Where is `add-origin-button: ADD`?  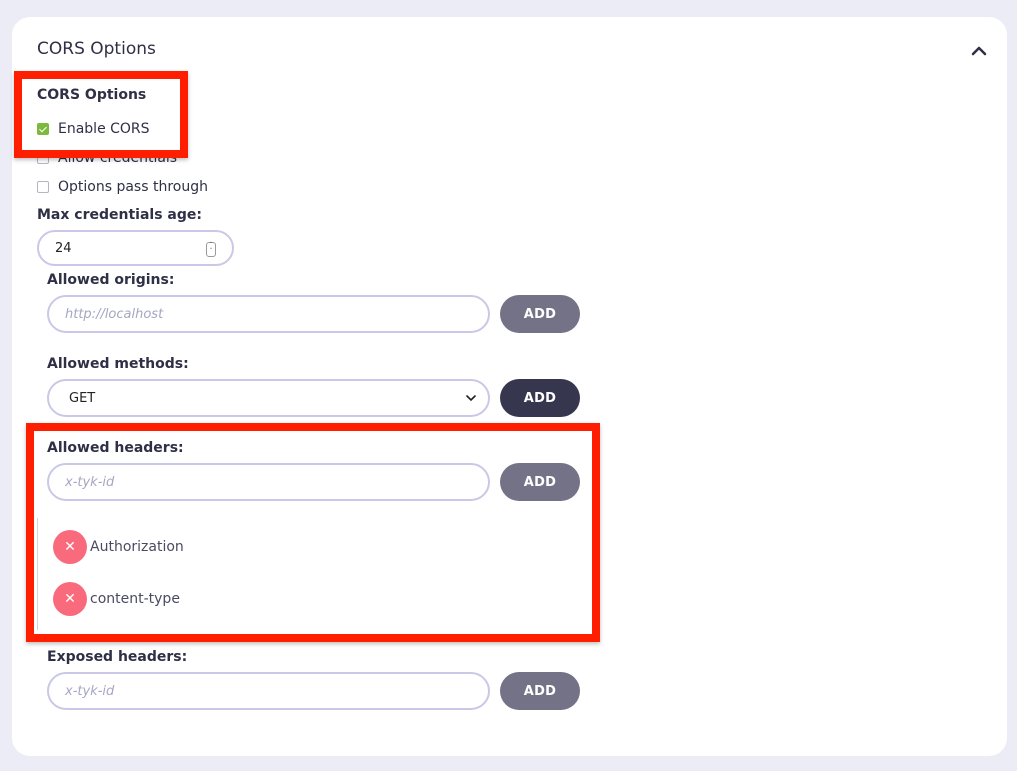 add-origin-button: ADD is located at coordinates (540, 314).